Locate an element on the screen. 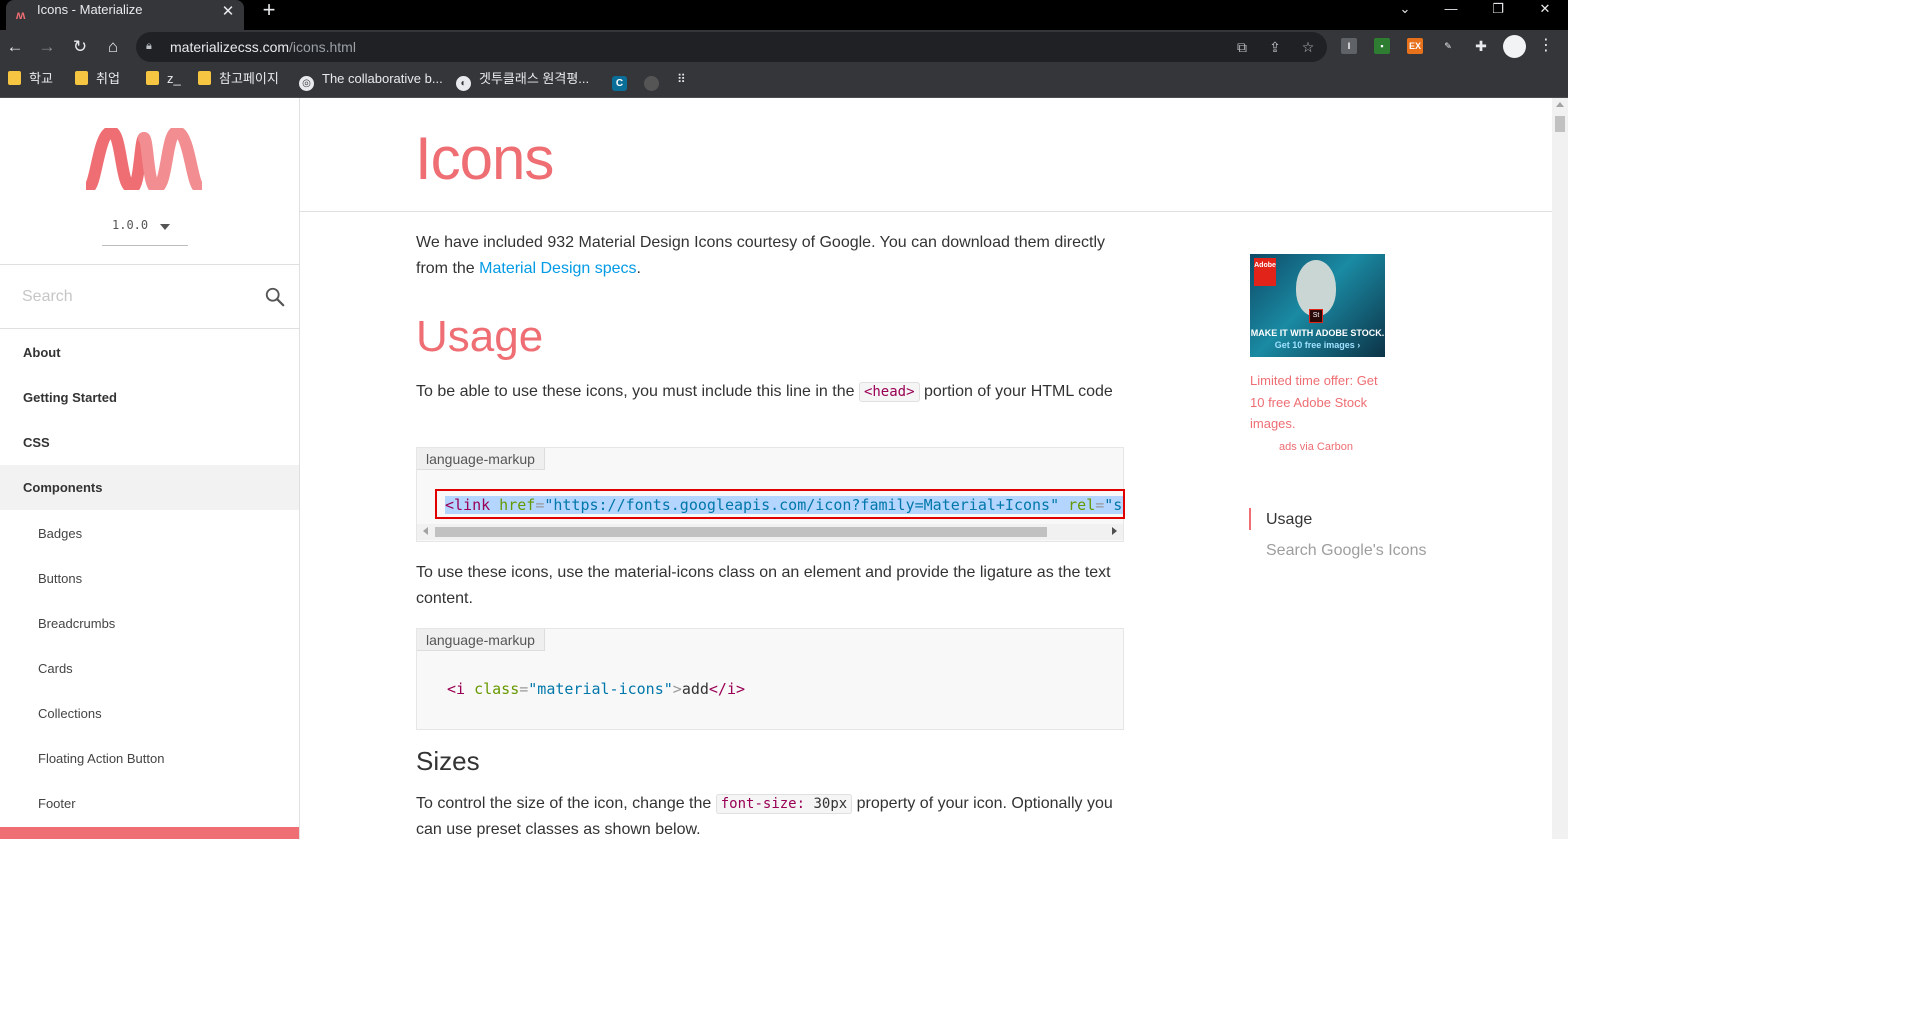  version-select: 1.0.0 is located at coordinates (145, 230).